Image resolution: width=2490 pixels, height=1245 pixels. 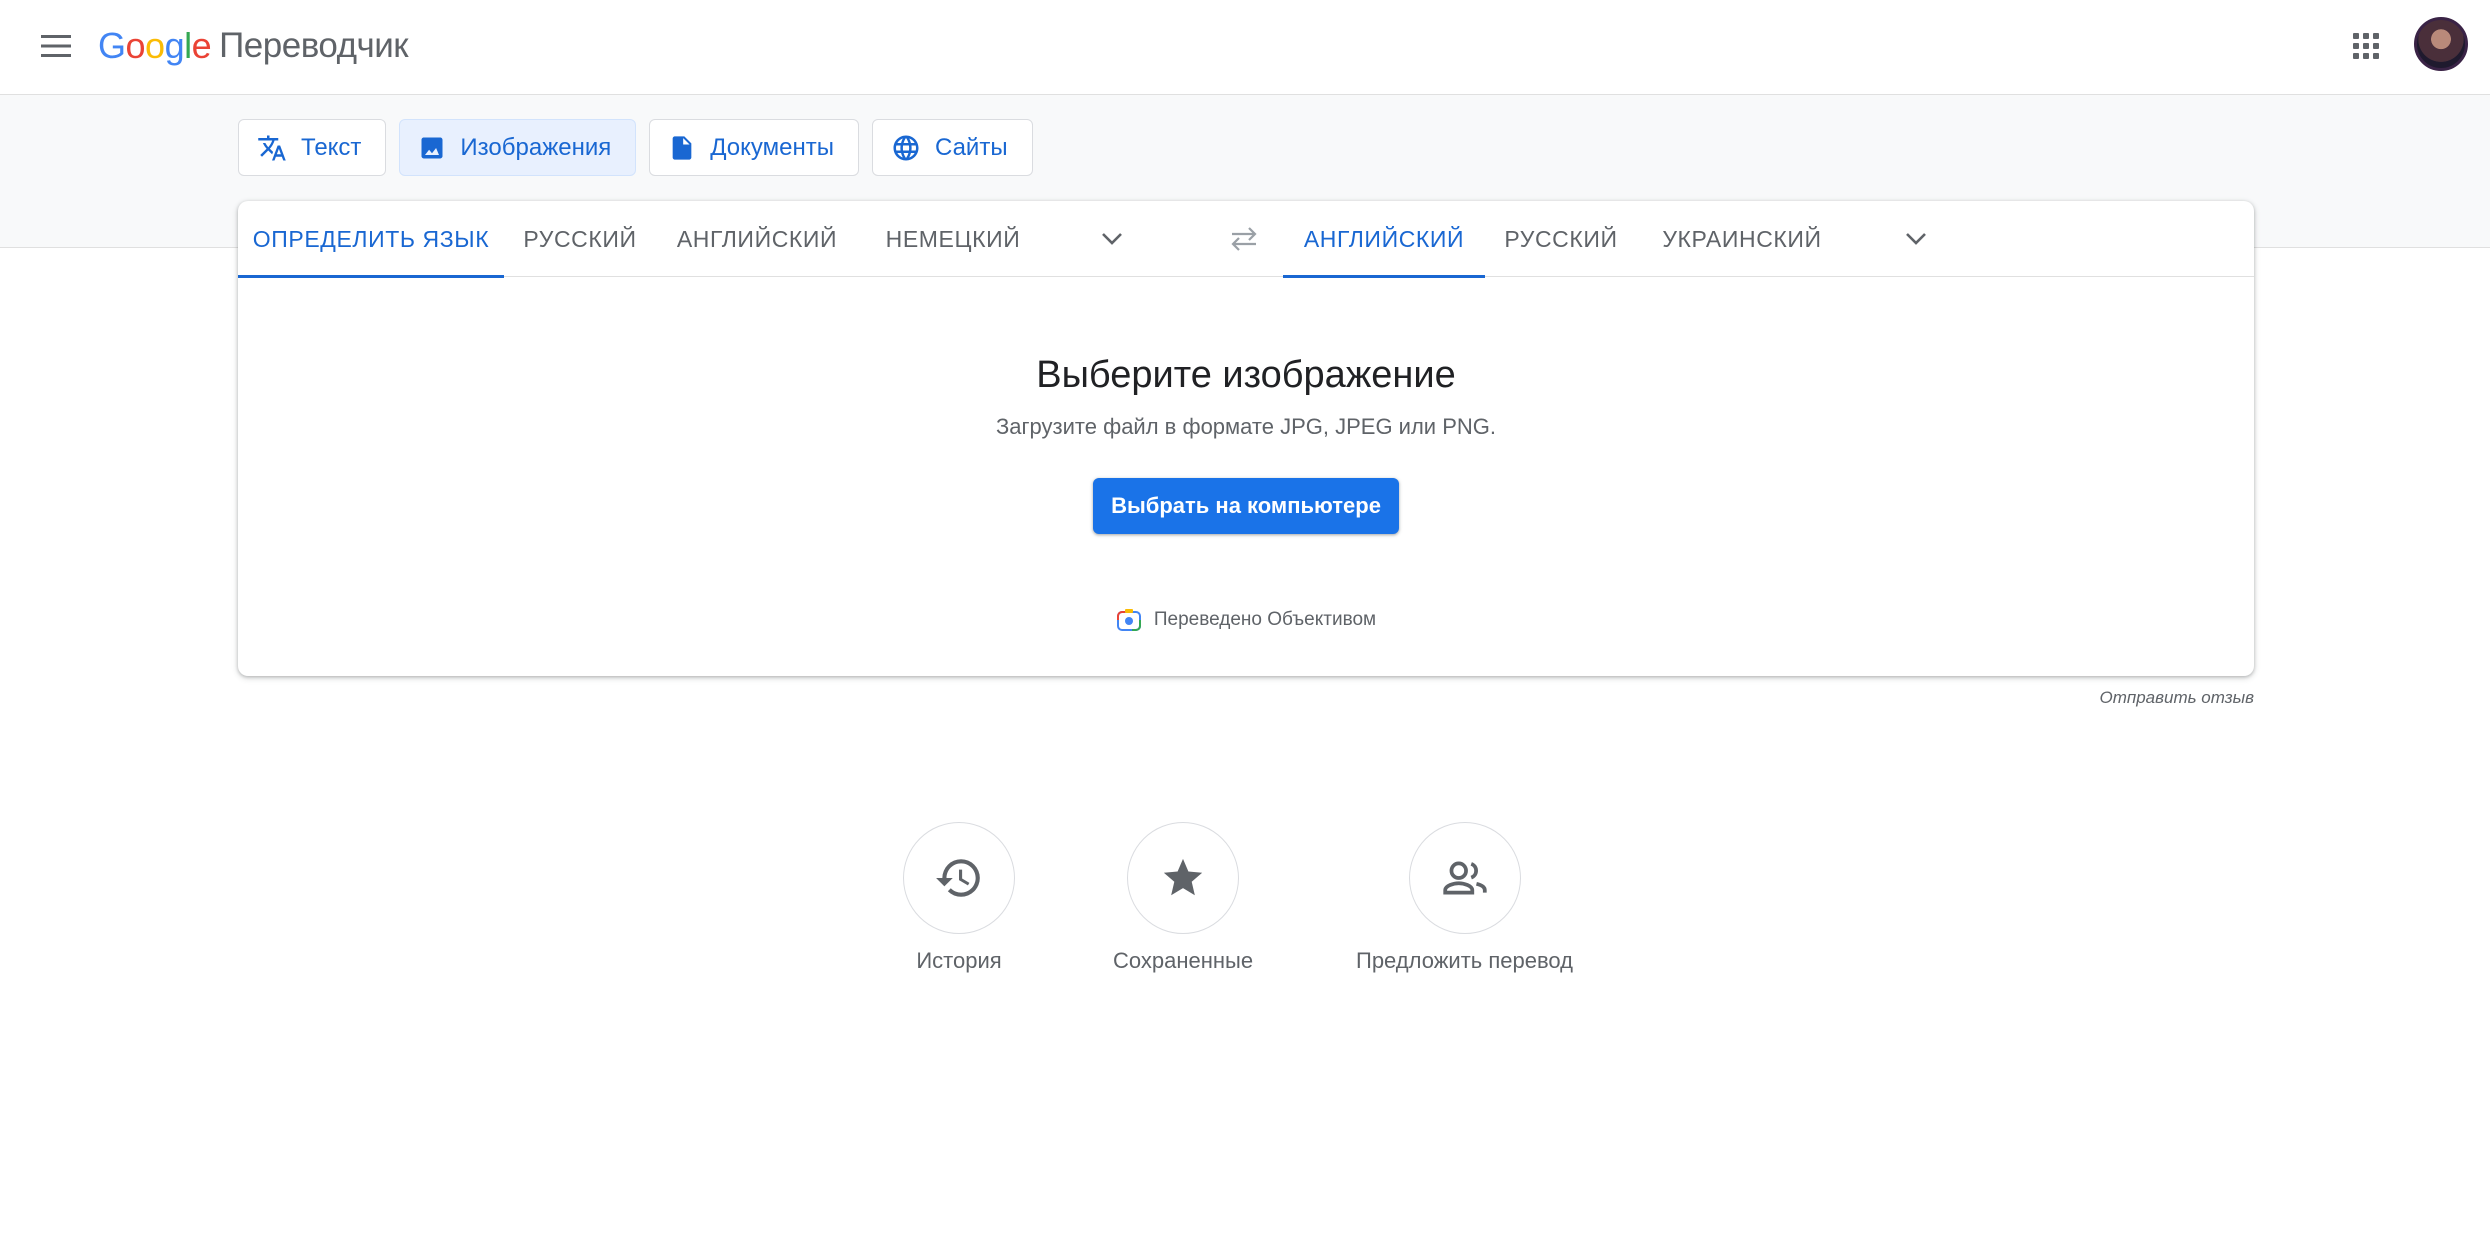 I want to click on mode-tab-images: Изображения, so click(x=518, y=147).